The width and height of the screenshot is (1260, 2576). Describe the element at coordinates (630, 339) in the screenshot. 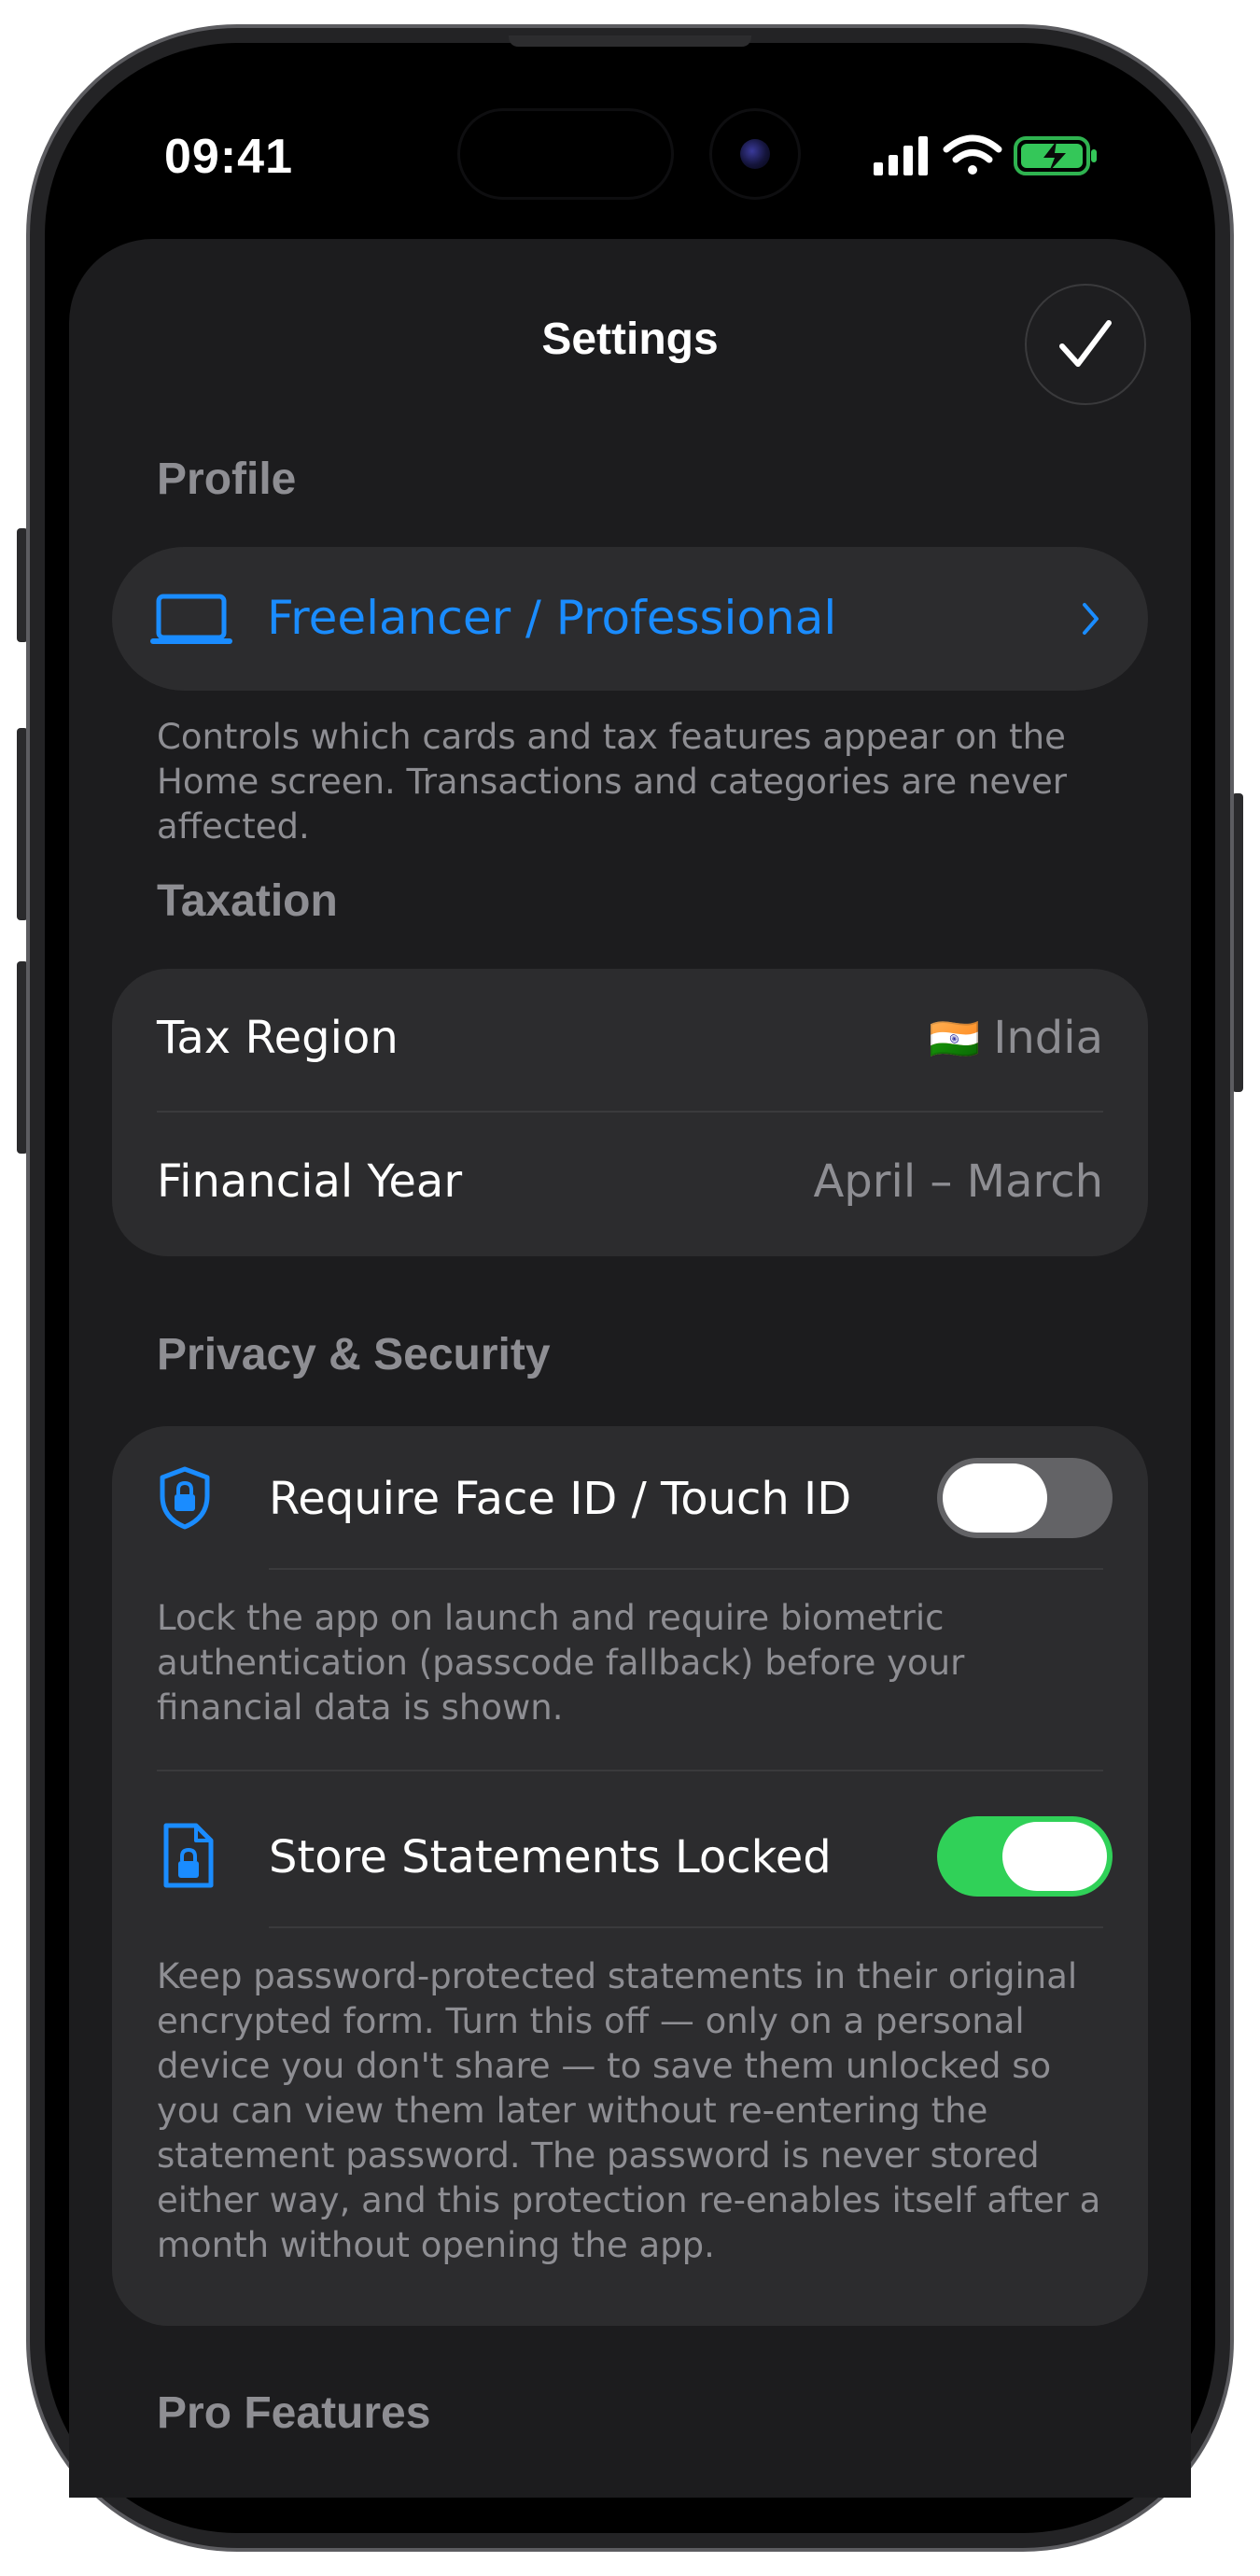

I see `sheet-title: Settings` at that location.